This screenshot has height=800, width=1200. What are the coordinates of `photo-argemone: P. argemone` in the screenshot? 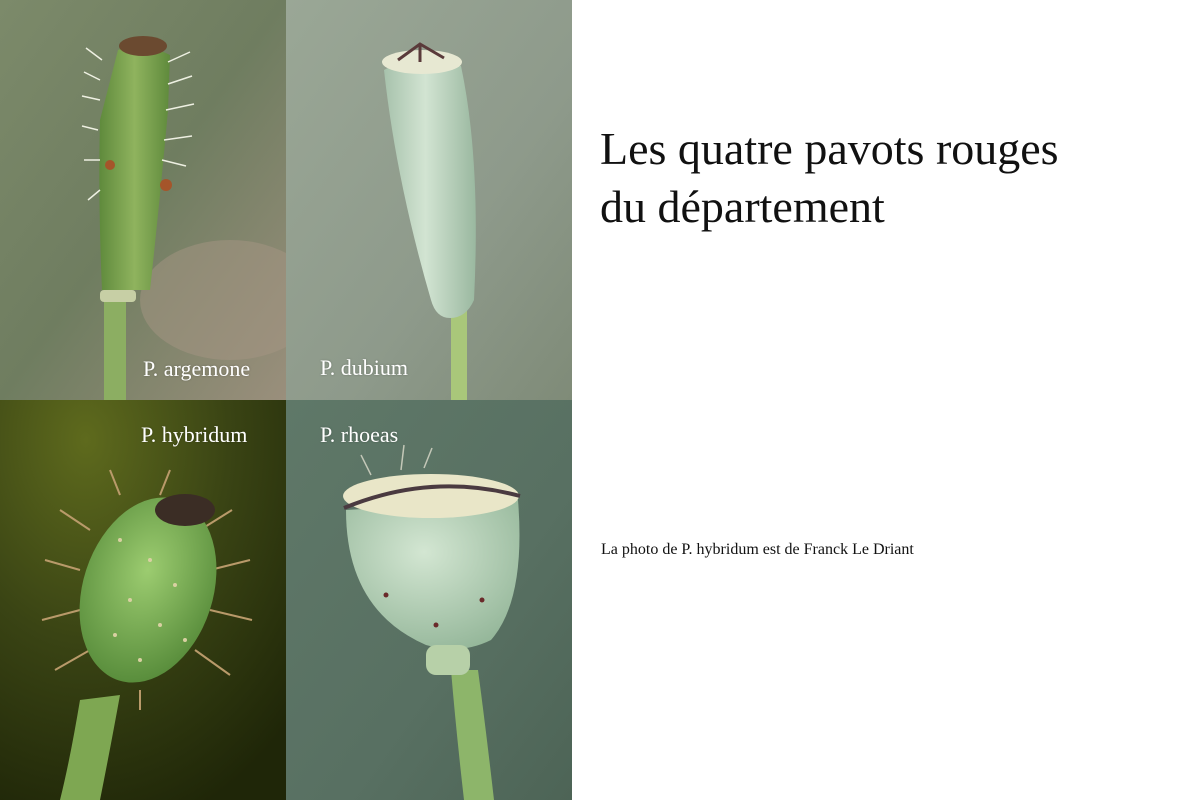 It's located at (143, 200).